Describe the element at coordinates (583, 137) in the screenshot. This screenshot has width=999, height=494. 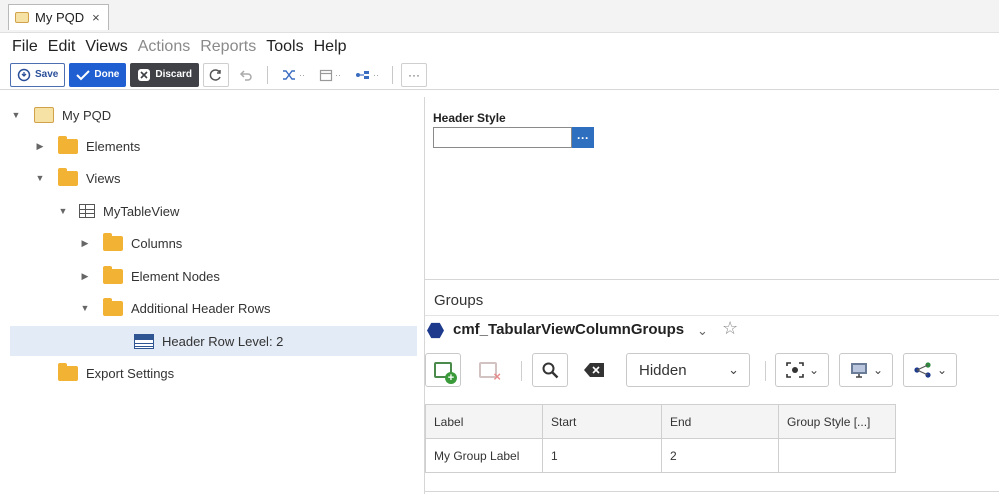
I see `header-style-browse-button: ···` at that location.